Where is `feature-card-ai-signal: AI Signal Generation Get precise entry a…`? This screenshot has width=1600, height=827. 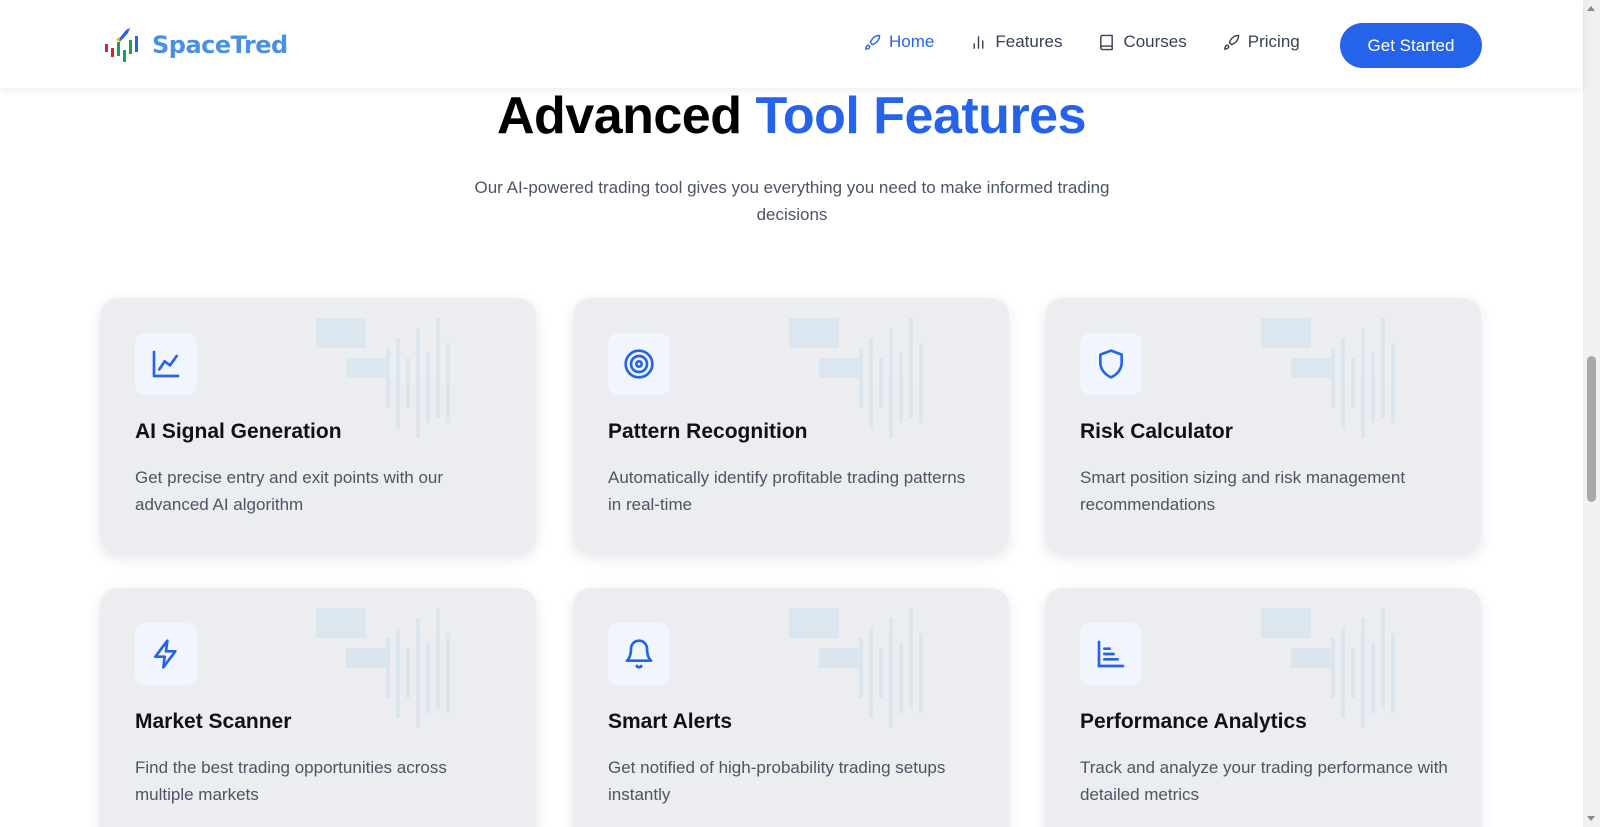
feature-card-ai-signal: AI Signal Generation Get precise entry a… is located at coordinates (318, 426).